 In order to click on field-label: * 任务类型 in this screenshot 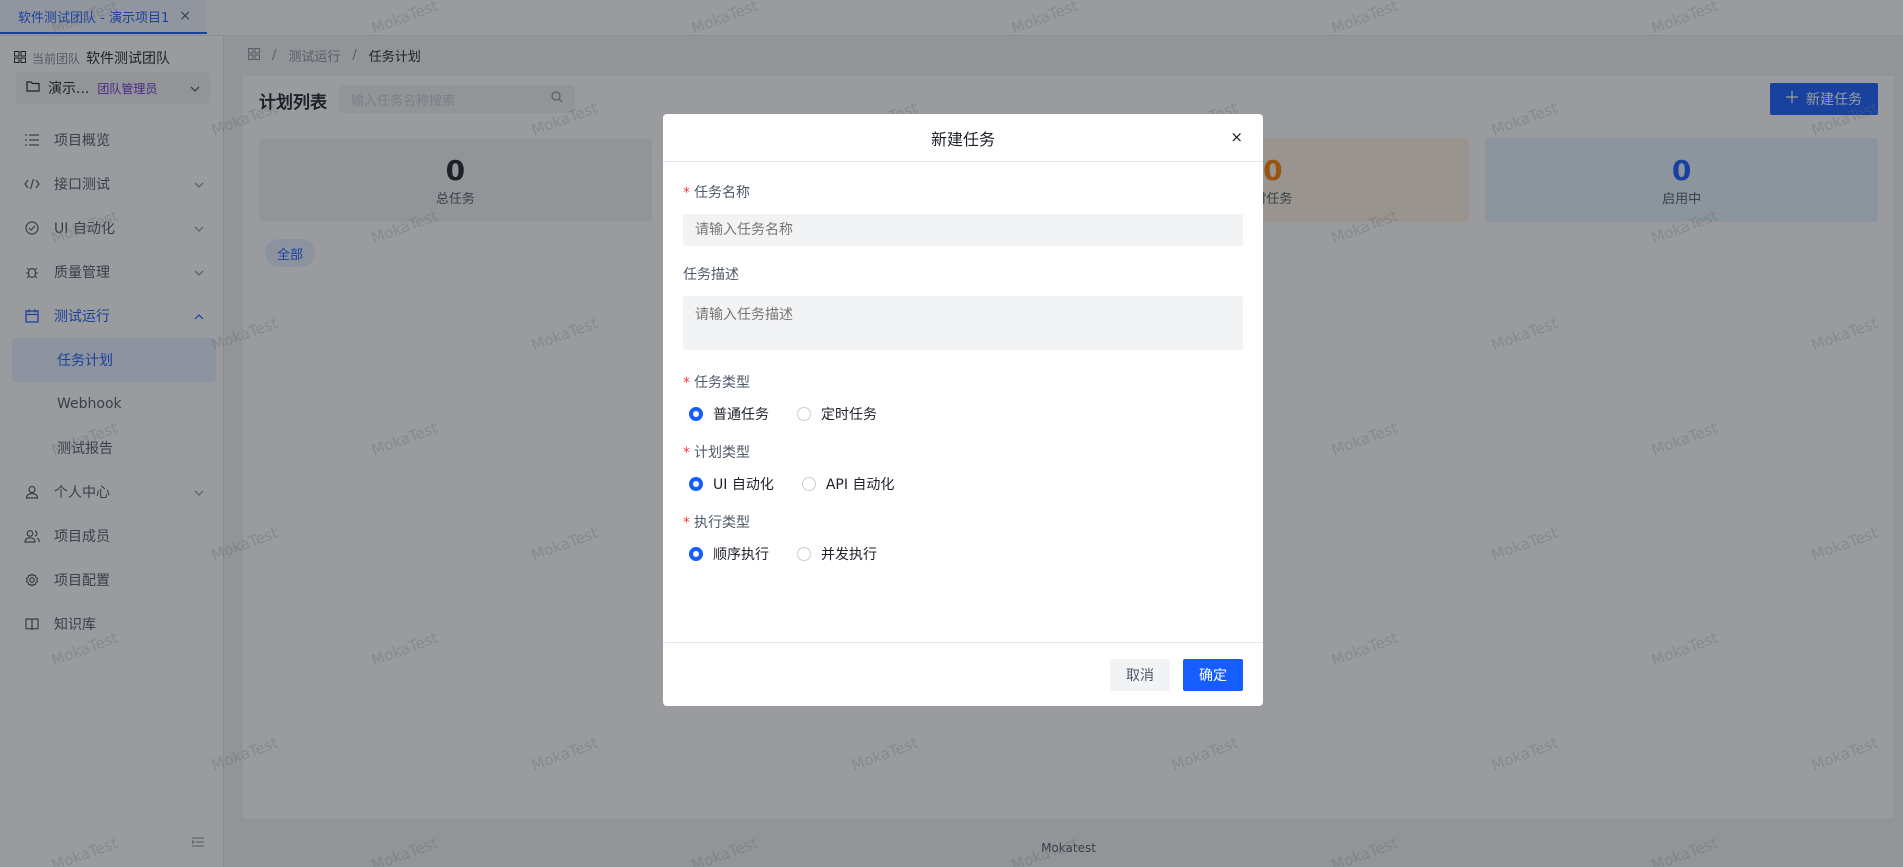, I will do `click(716, 383)`.